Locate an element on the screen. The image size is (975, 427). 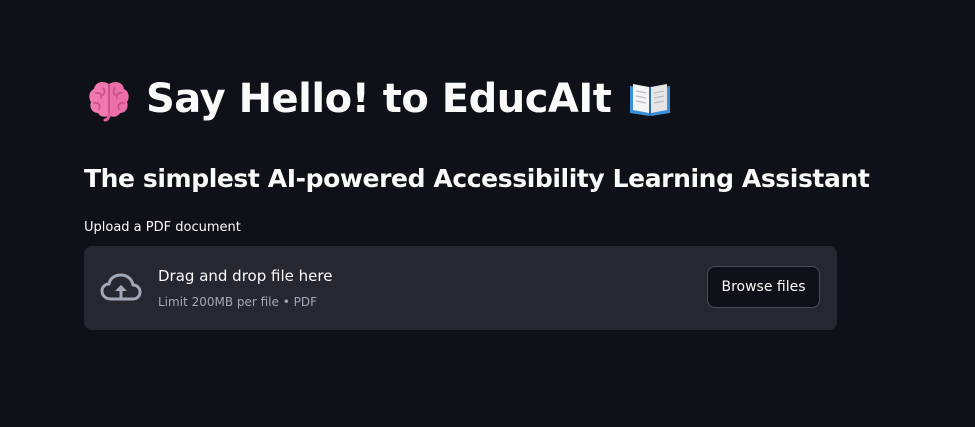
cloud-upload-icon is located at coordinates (121, 287).